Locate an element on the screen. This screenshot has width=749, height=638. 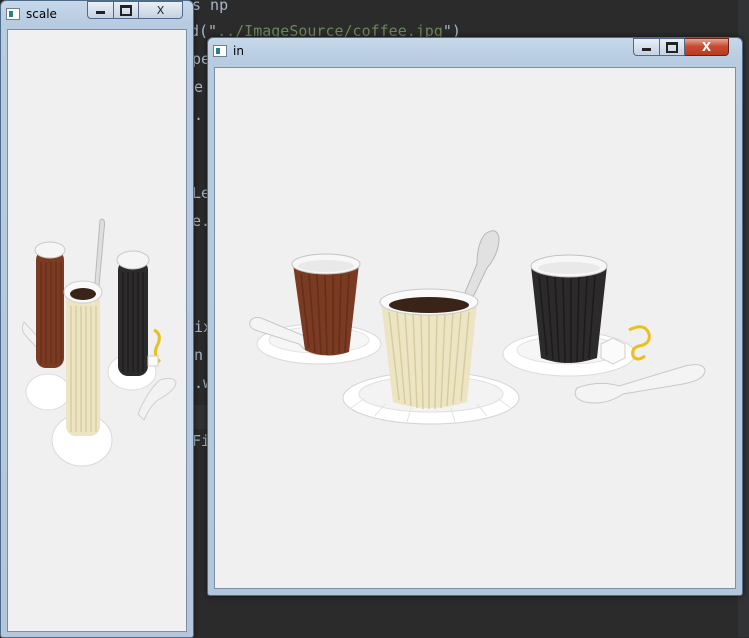
code-line: . is located at coordinates (199, 115).